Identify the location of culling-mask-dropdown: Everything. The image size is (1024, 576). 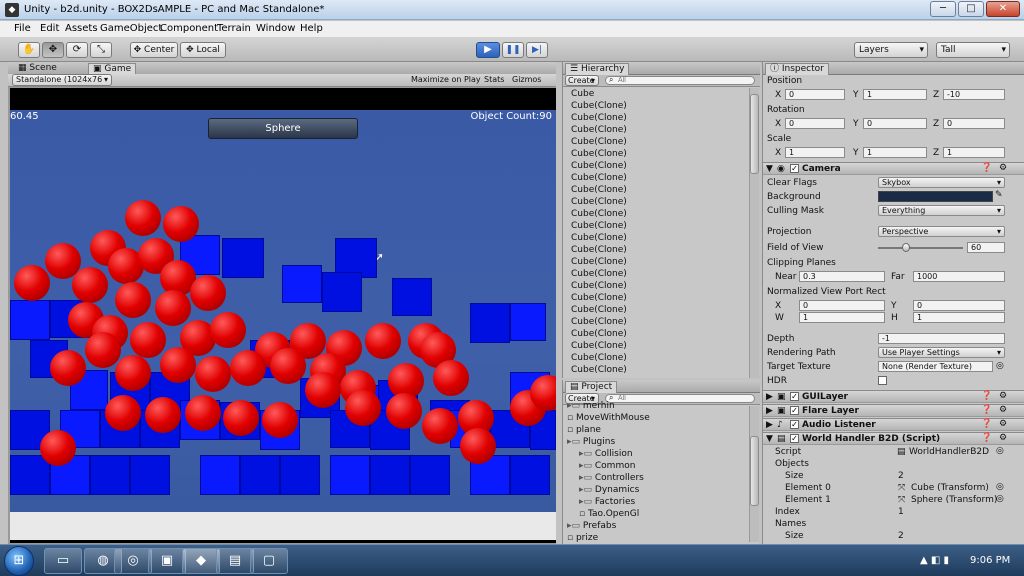
(941, 210).